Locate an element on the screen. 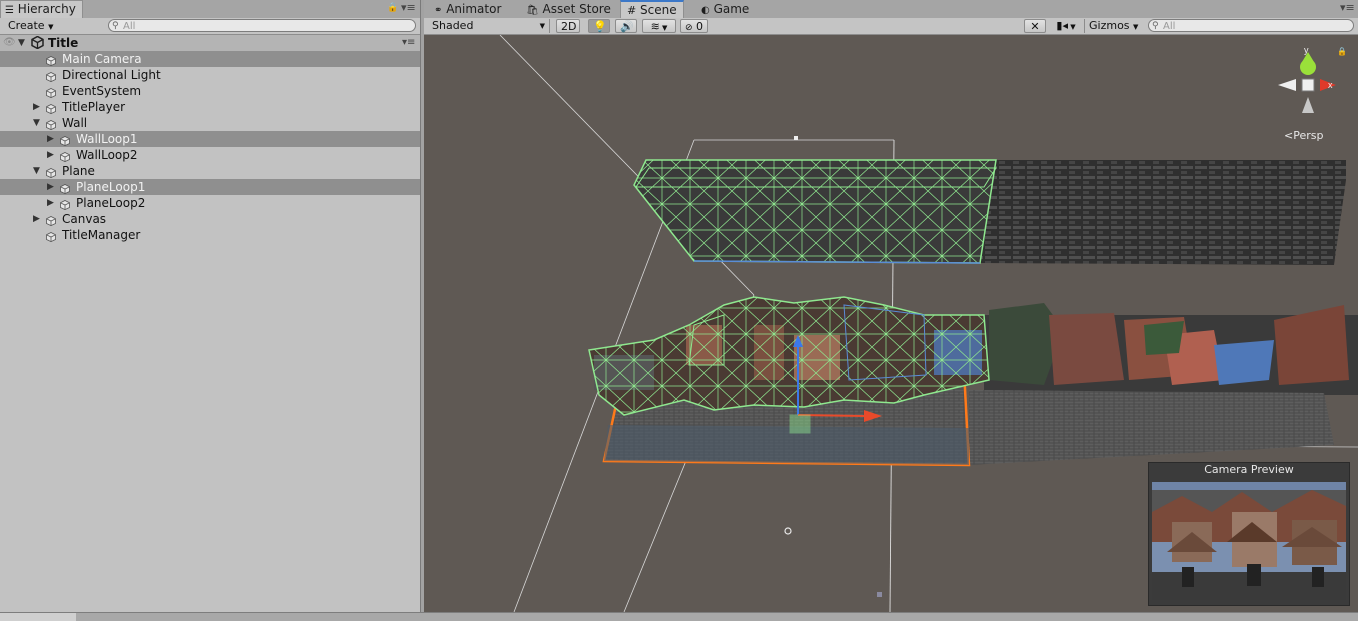 The image size is (1358, 621). shading-mode-dropdown: Shaded ▼ is located at coordinates (489, 26).